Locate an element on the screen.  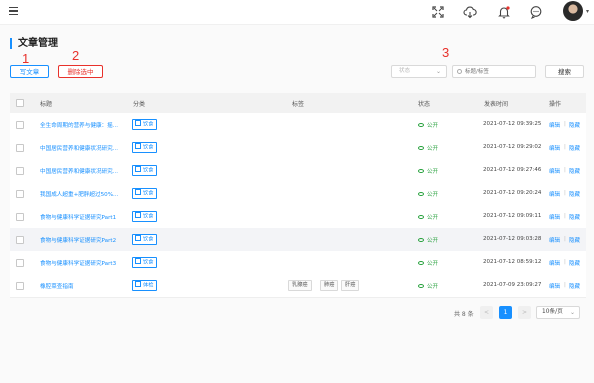
label-tag: 肺癌 is located at coordinates (329, 285).